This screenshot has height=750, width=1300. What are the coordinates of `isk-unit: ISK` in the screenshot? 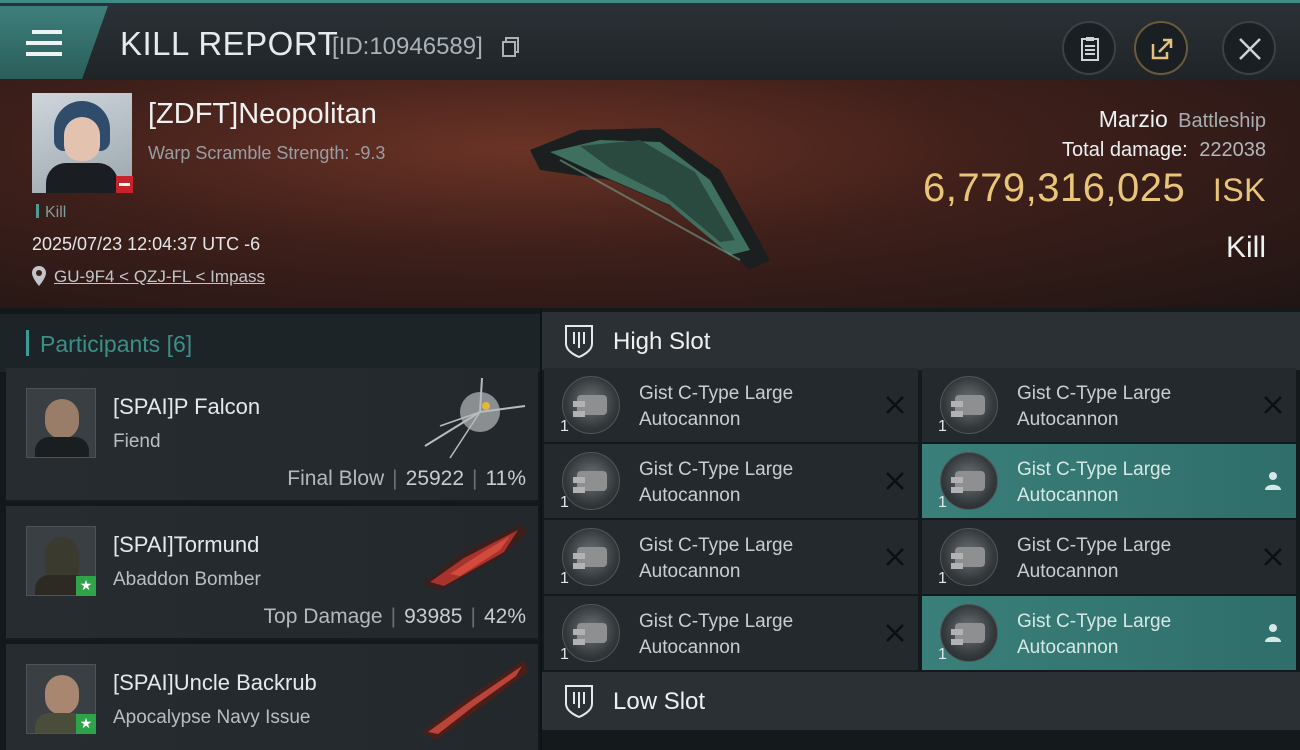 It's located at (1239, 190).